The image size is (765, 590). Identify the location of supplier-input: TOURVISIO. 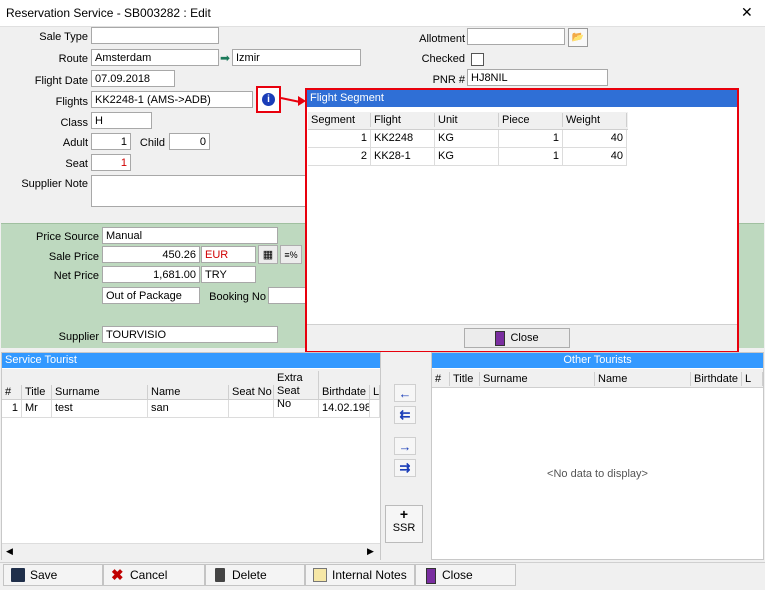
(190, 334).